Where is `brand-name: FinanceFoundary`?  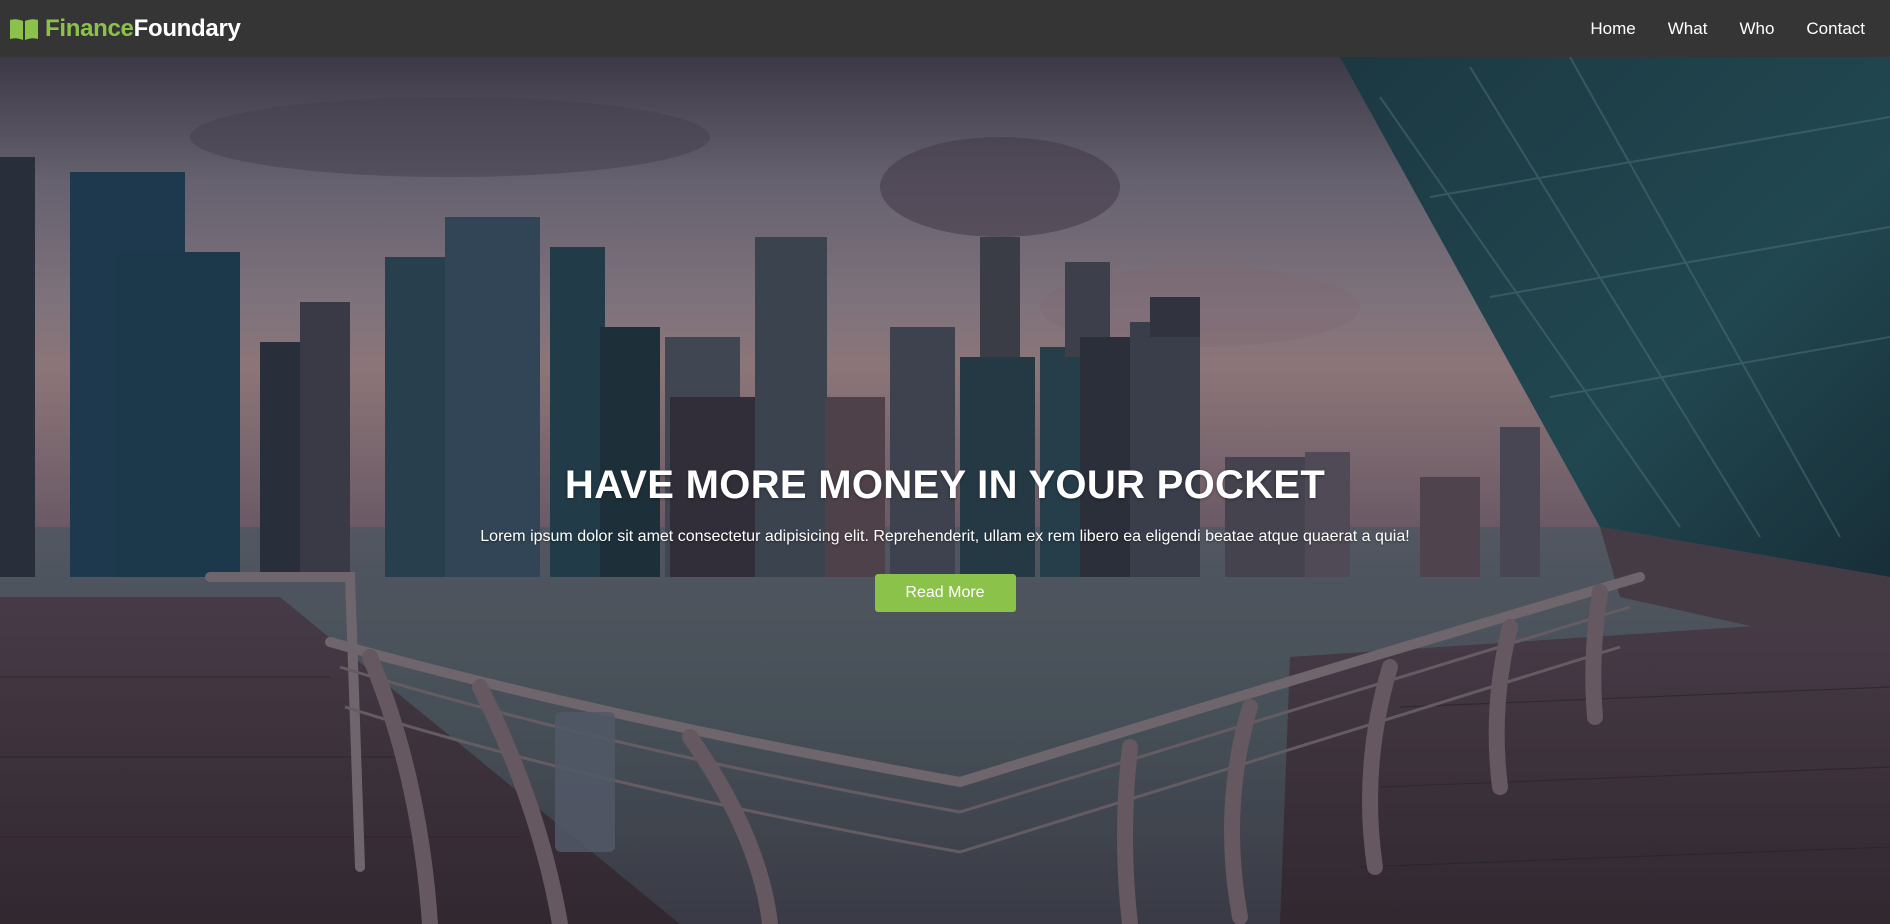 brand-name: FinanceFoundary is located at coordinates (143, 29).